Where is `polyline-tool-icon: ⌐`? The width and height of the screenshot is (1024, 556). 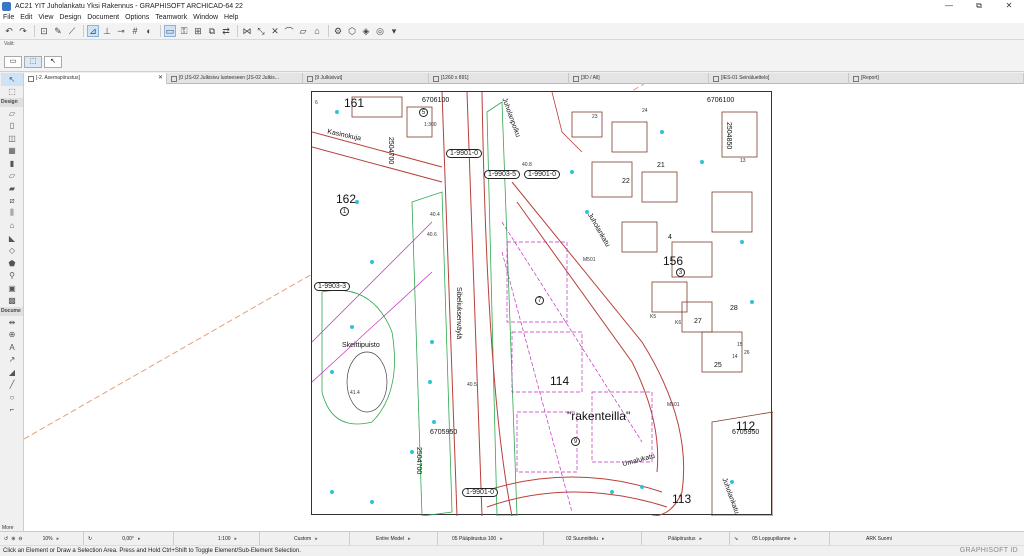 polyline-tool-icon: ⌐ is located at coordinates (12, 410).